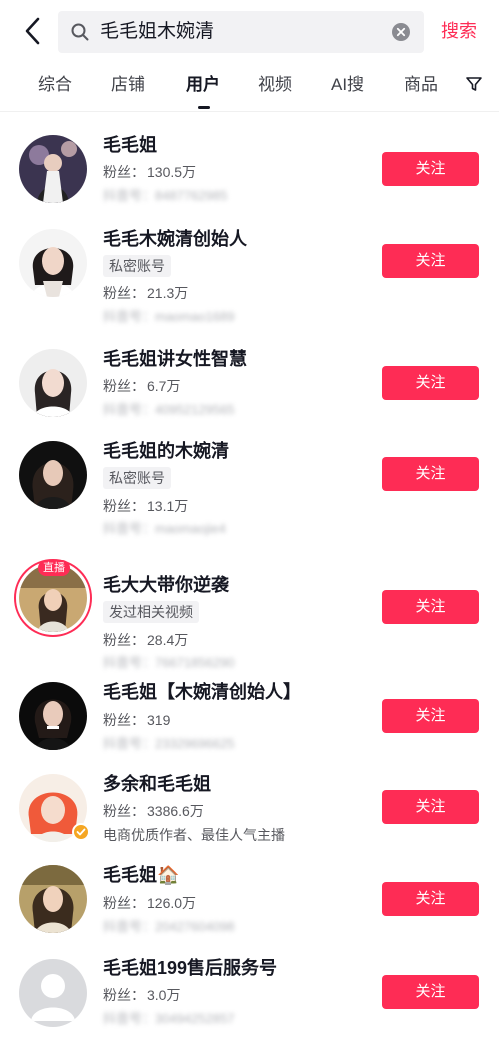 Image resolution: width=499 pixels, height=1039 pixels. What do you see at coordinates (146, 293) in the screenshot?
I see `follower-count: 粉丝： 21.3万` at bounding box center [146, 293].